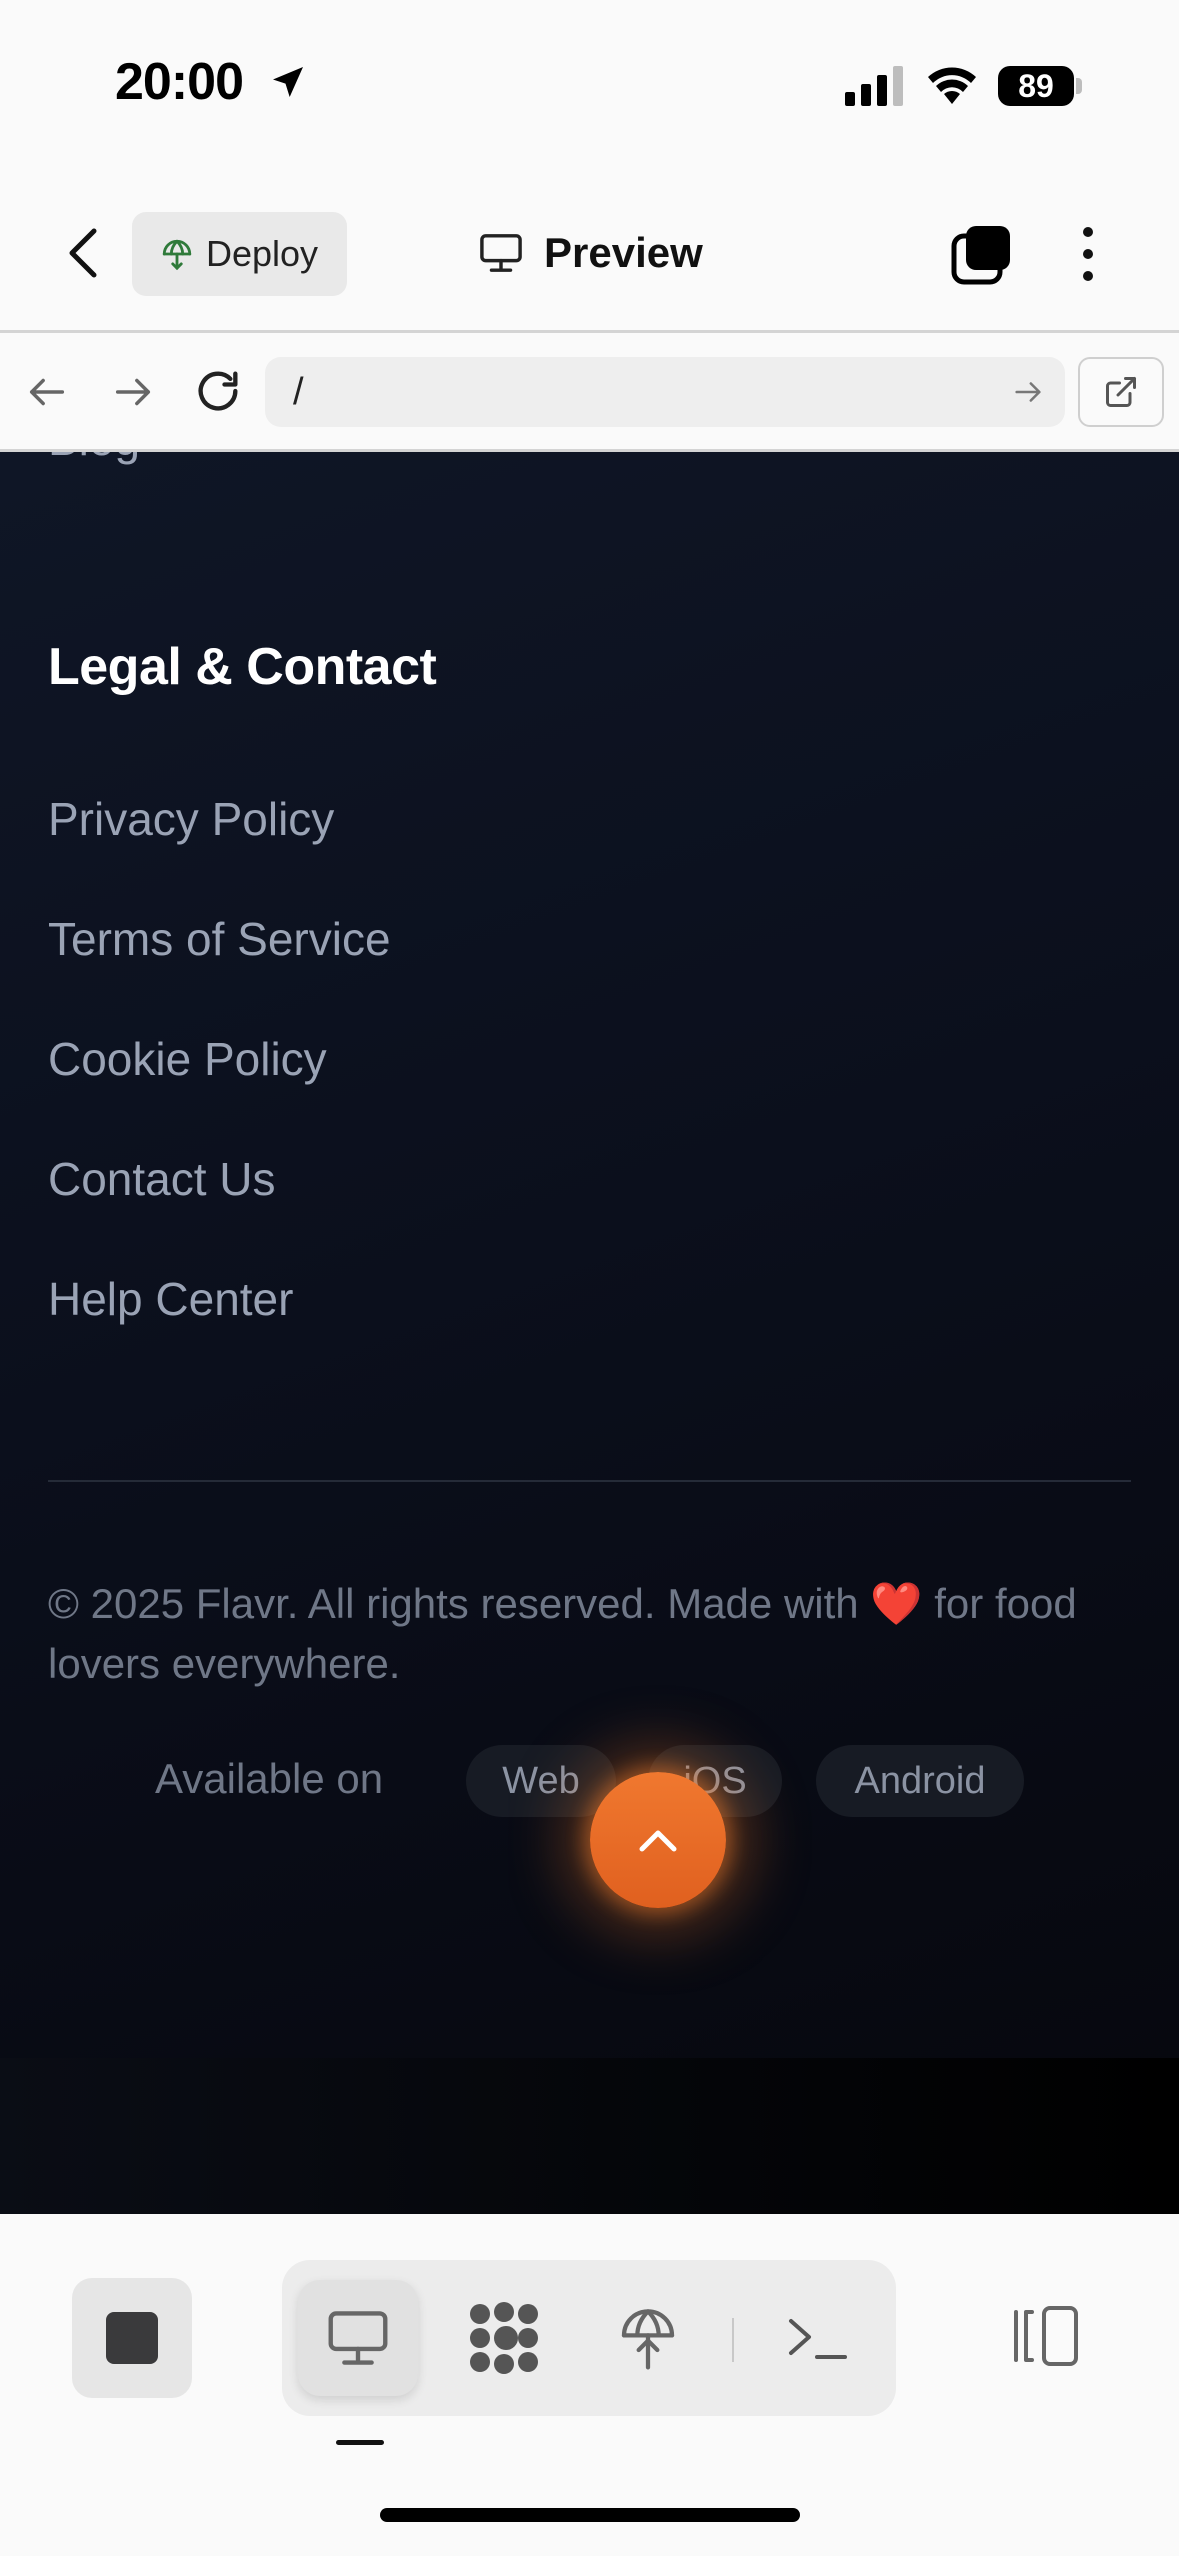  What do you see at coordinates (269, 1778) in the screenshot?
I see `available-on-label: Available on` at bounding box center [269, 1778].